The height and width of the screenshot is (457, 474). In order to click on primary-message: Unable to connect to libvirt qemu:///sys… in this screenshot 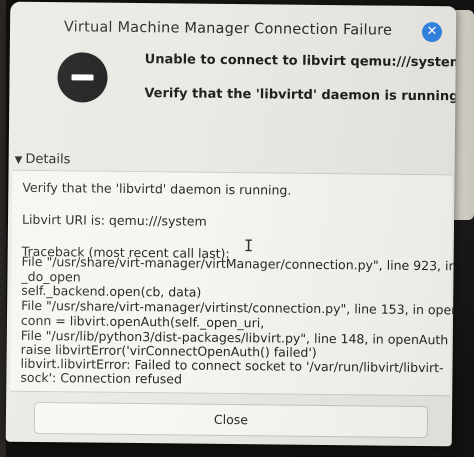, I will do `click(300, 61)`.